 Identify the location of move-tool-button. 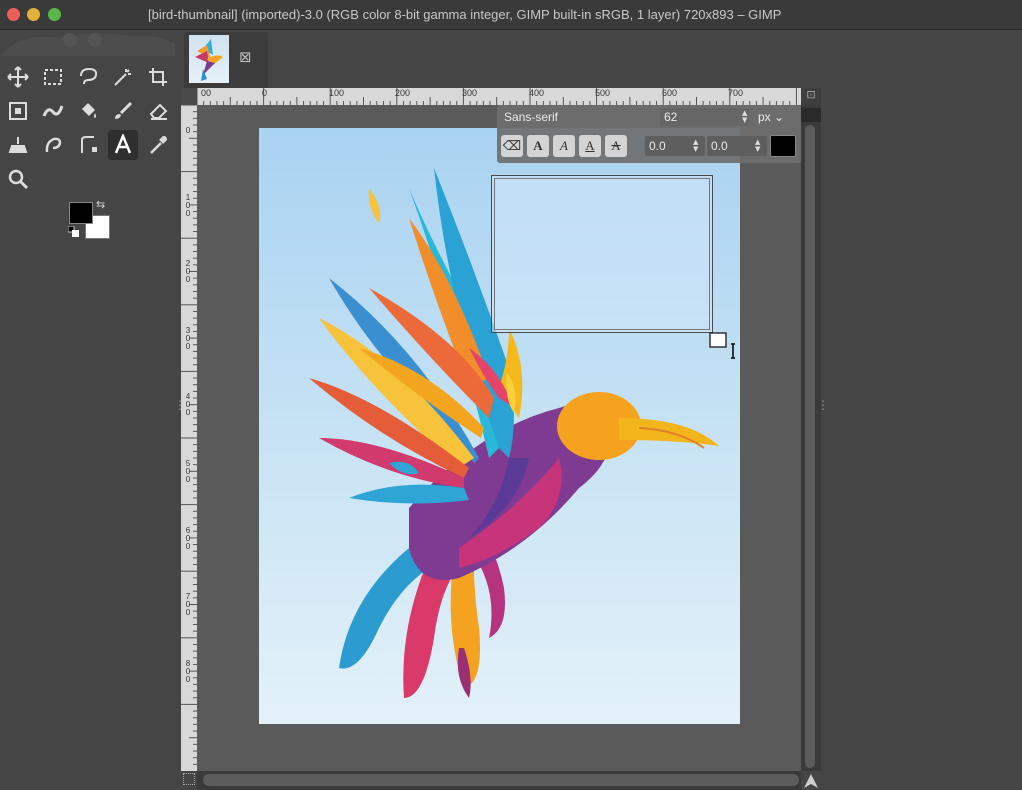
(18, 77).